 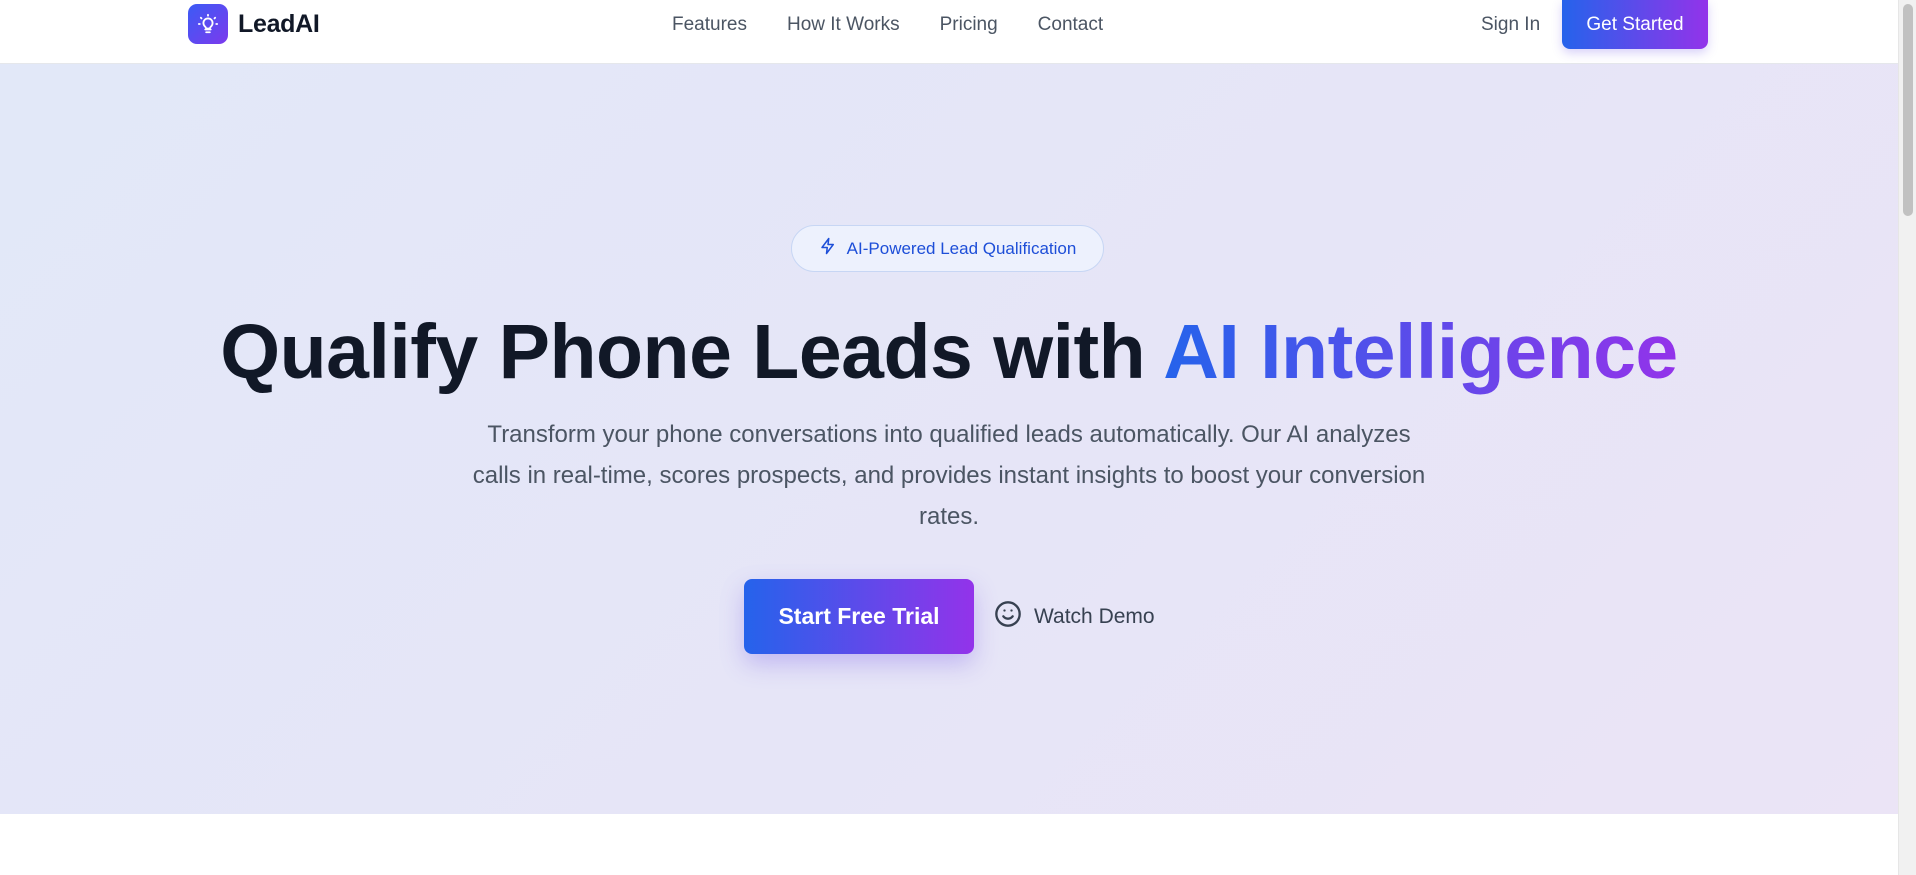 What do you see at coordinates (1070, 25) in the screenshot?
I see `nav-link-contact: Contact` at bounding box center [1070, 25].